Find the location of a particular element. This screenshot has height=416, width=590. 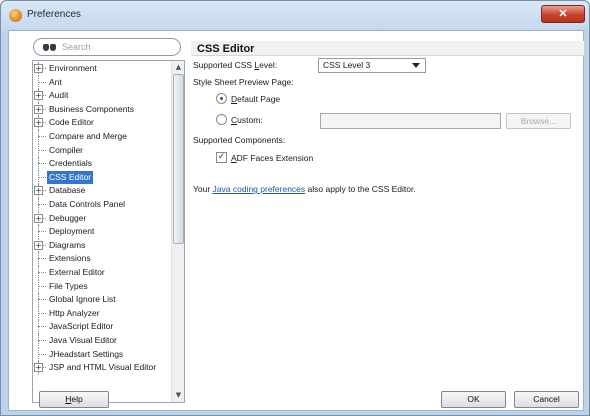

tree-item: Compiler is located at coordinates (102, 150).